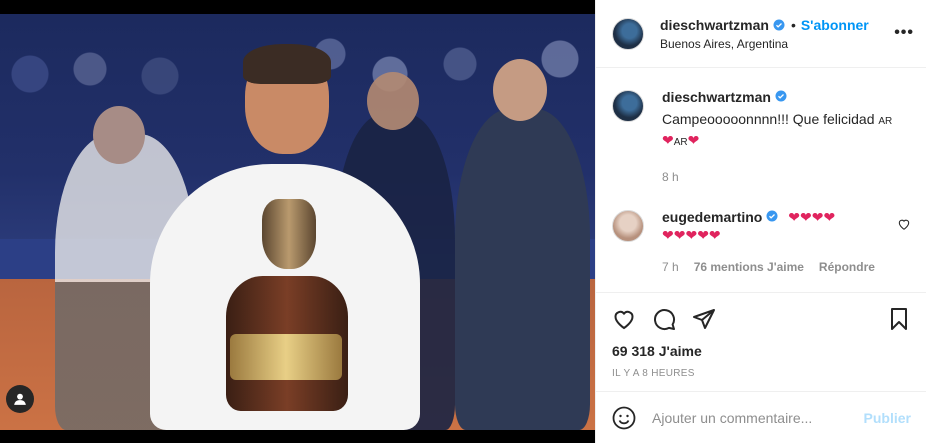 The height and width of the screenshot is (443, 926). What do you see at coordinates (670, 267) in the screenshot?
I see `comment-time: 7 h` at bounding box center [670, 267].